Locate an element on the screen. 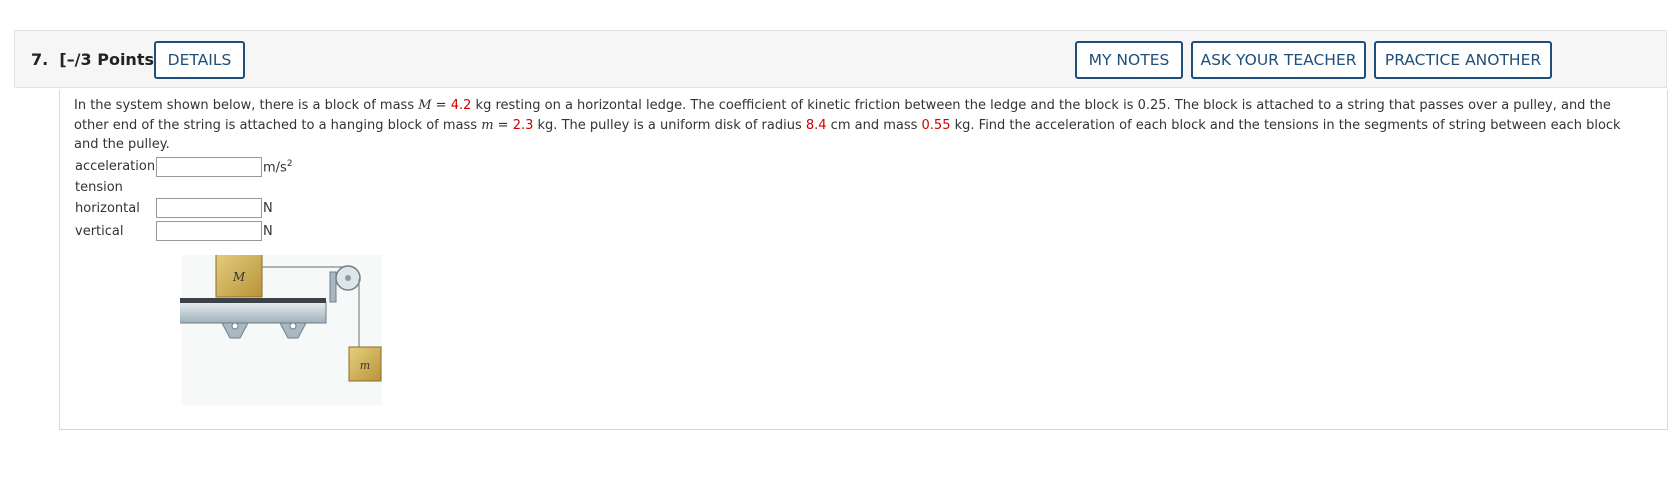  vertical-unit: N is located at coordinates (268, 231).